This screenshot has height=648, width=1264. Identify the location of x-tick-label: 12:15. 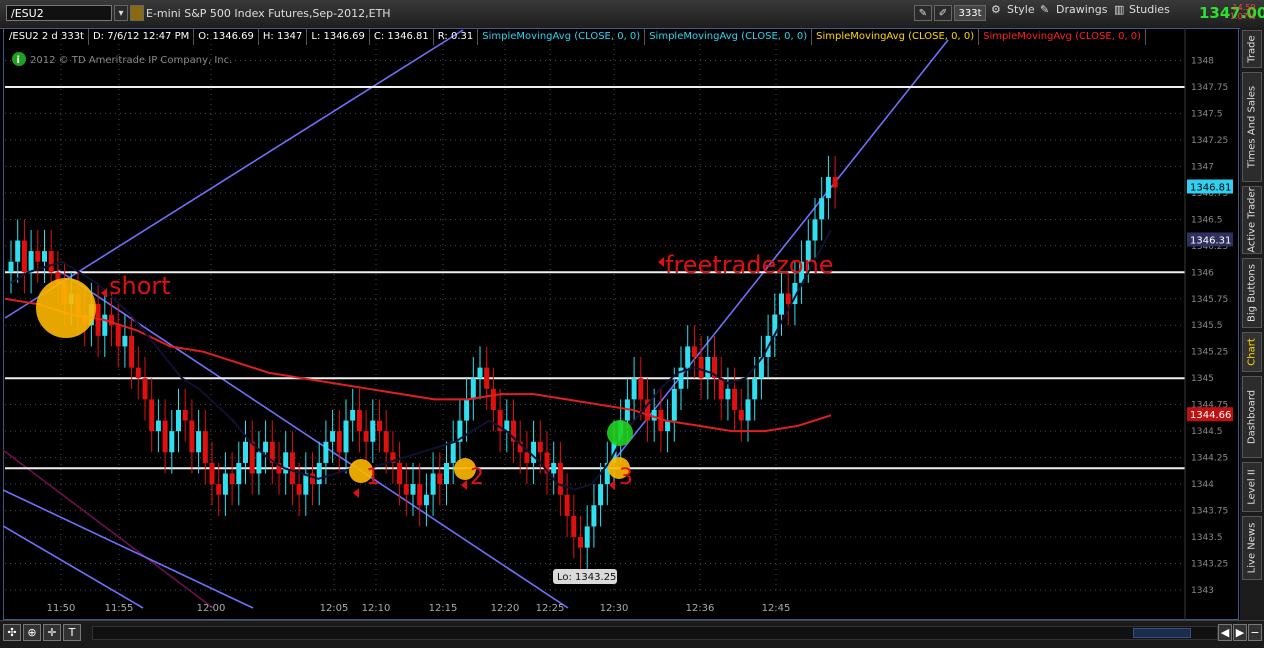
(443, 608).